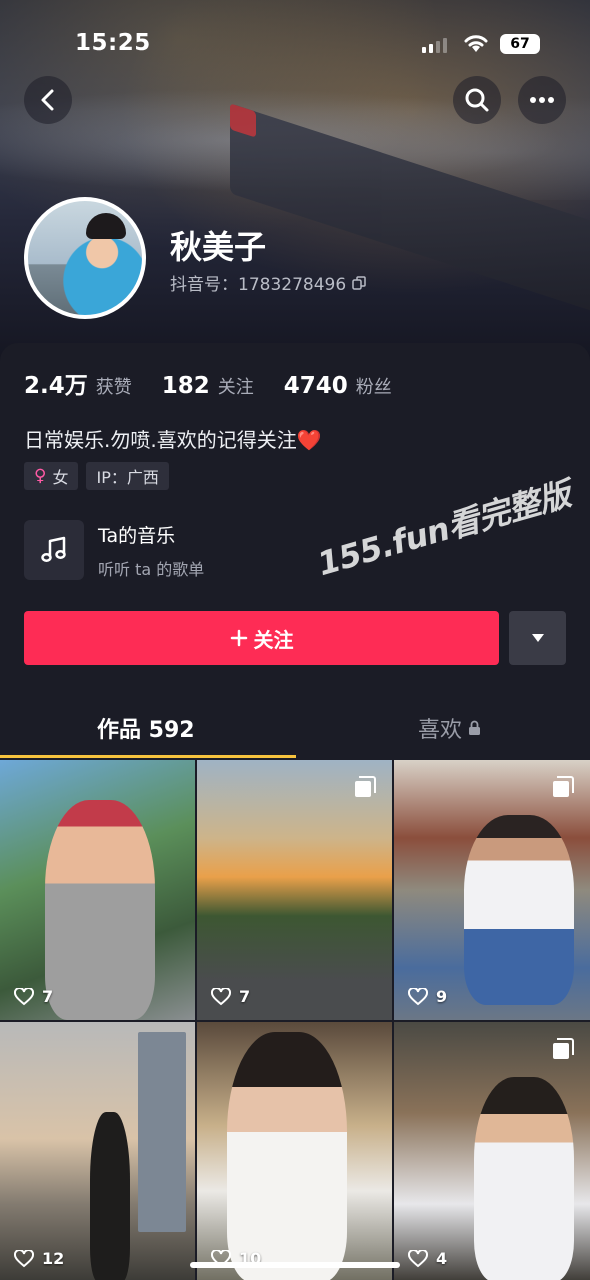  What do you see at coordinates (146, 728) in the screenshot?
I see `tab-works: 作品 592` at bounding box center [146, 728].